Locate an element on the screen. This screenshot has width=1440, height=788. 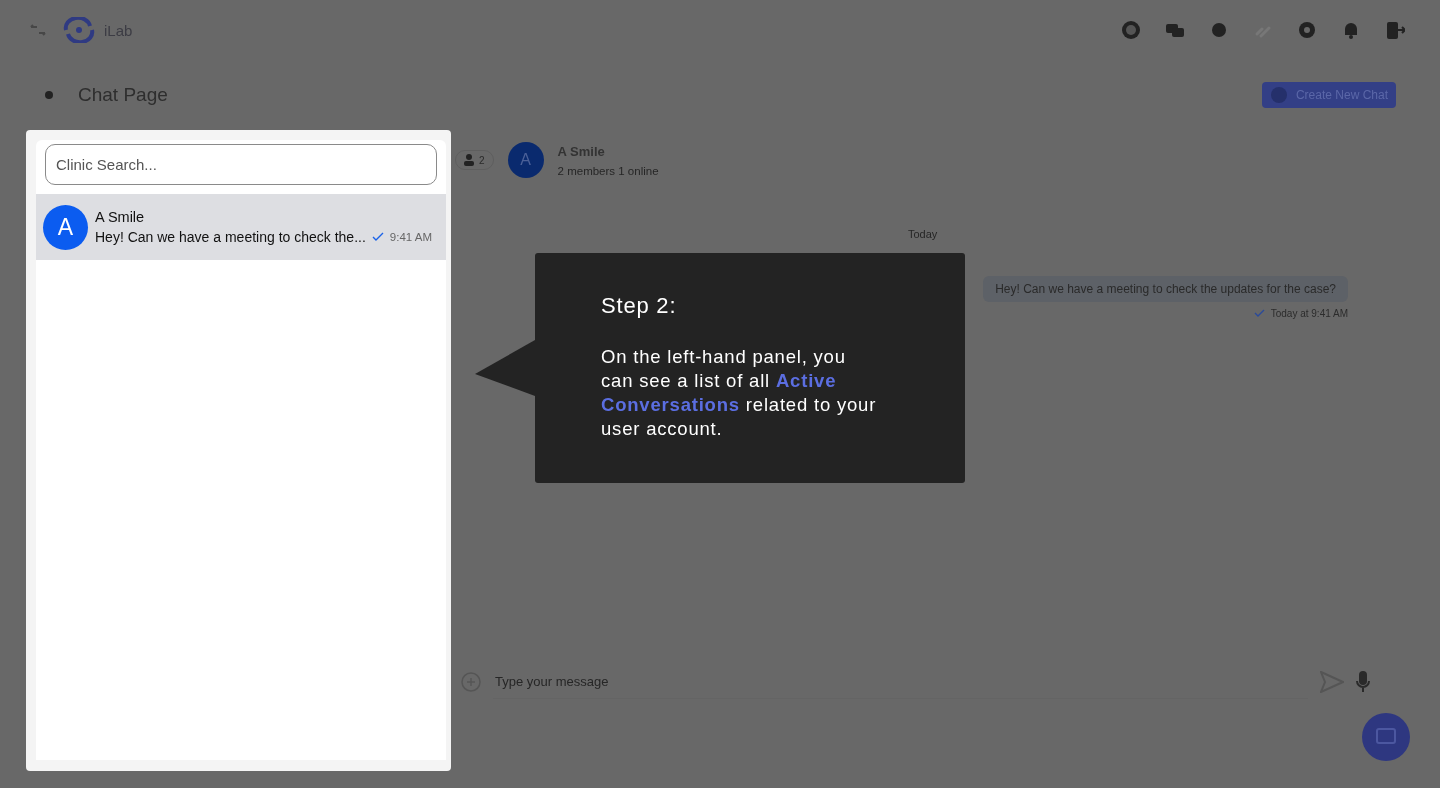
tooltip-text: On the left-hand panel, you can see a list of all Active Conversations related to your user account. is located at coordinates (739, 393).